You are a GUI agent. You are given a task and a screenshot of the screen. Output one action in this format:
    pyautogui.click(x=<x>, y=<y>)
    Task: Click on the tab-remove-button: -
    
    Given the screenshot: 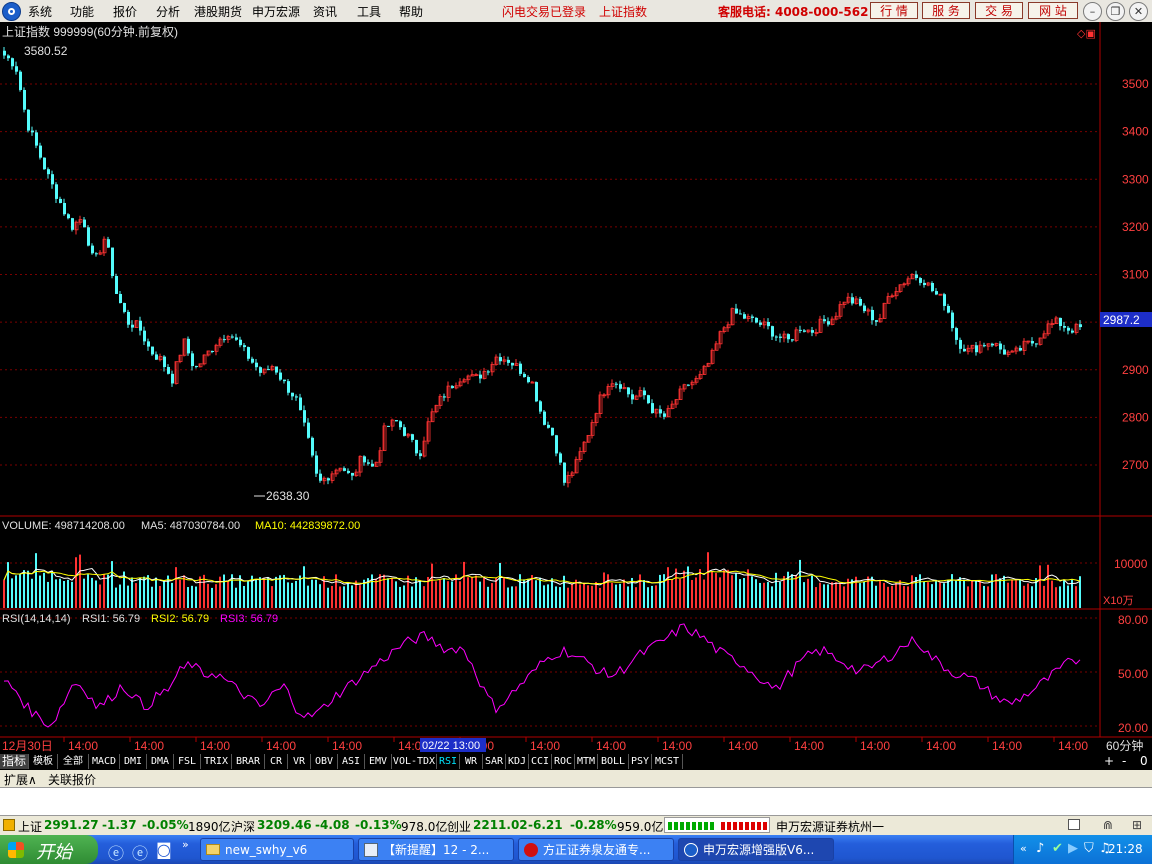 What is the action you would take?
    pyautogui.click(x=1124, y=761)
    